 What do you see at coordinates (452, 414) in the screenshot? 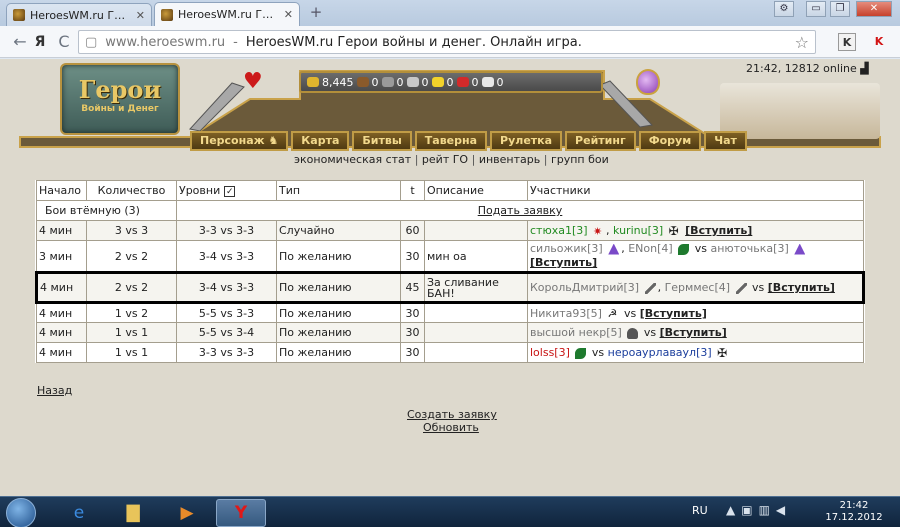
I see `create-request-link: Создать заявку` at bounding box center [452, 414].